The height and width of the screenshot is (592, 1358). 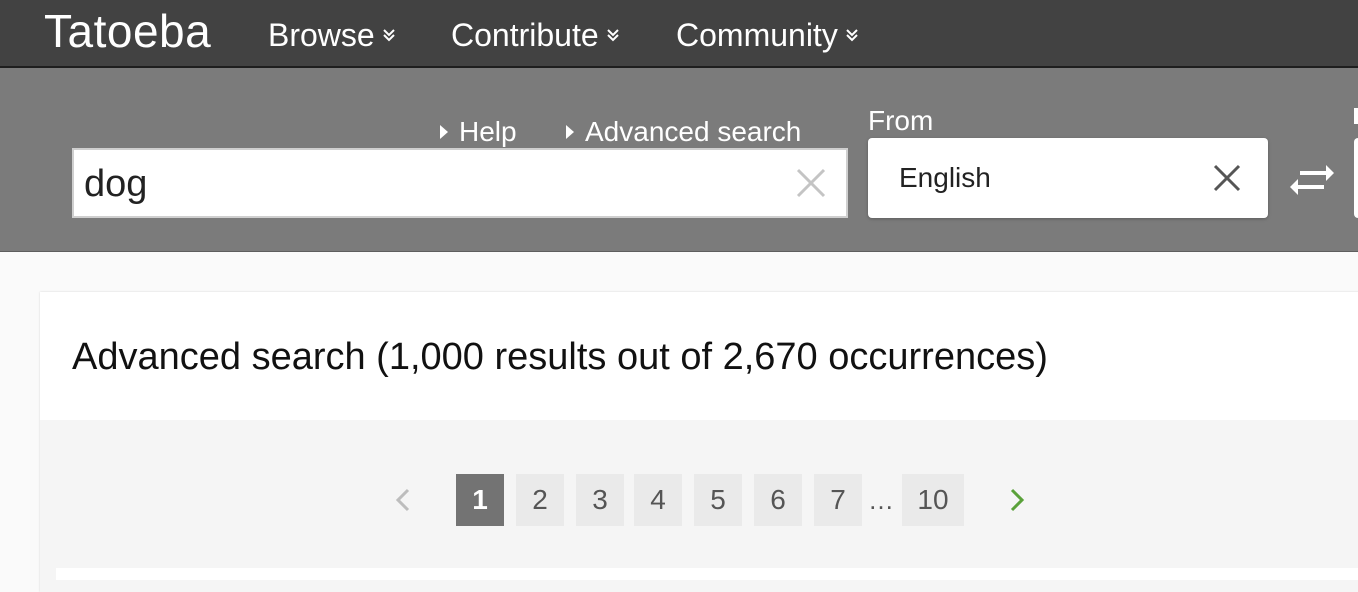 What do you see at coordinates (600, 500) in the screenshot?
I see `page-button-3: 3` at bounding box center [600, 500].